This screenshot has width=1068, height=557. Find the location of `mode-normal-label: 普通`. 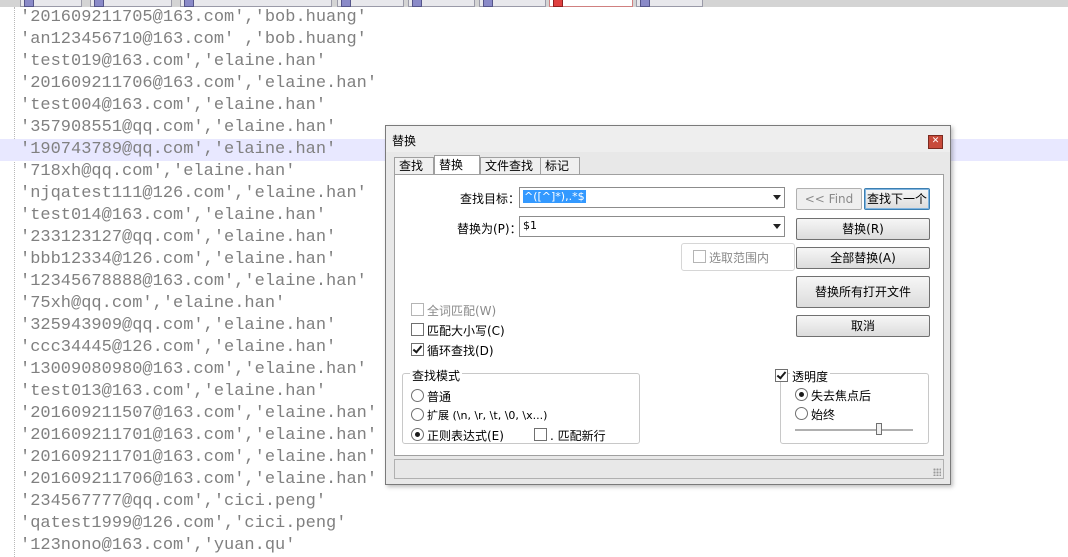

mode-normal-label: 普通 is located at coordinates (439, 397).